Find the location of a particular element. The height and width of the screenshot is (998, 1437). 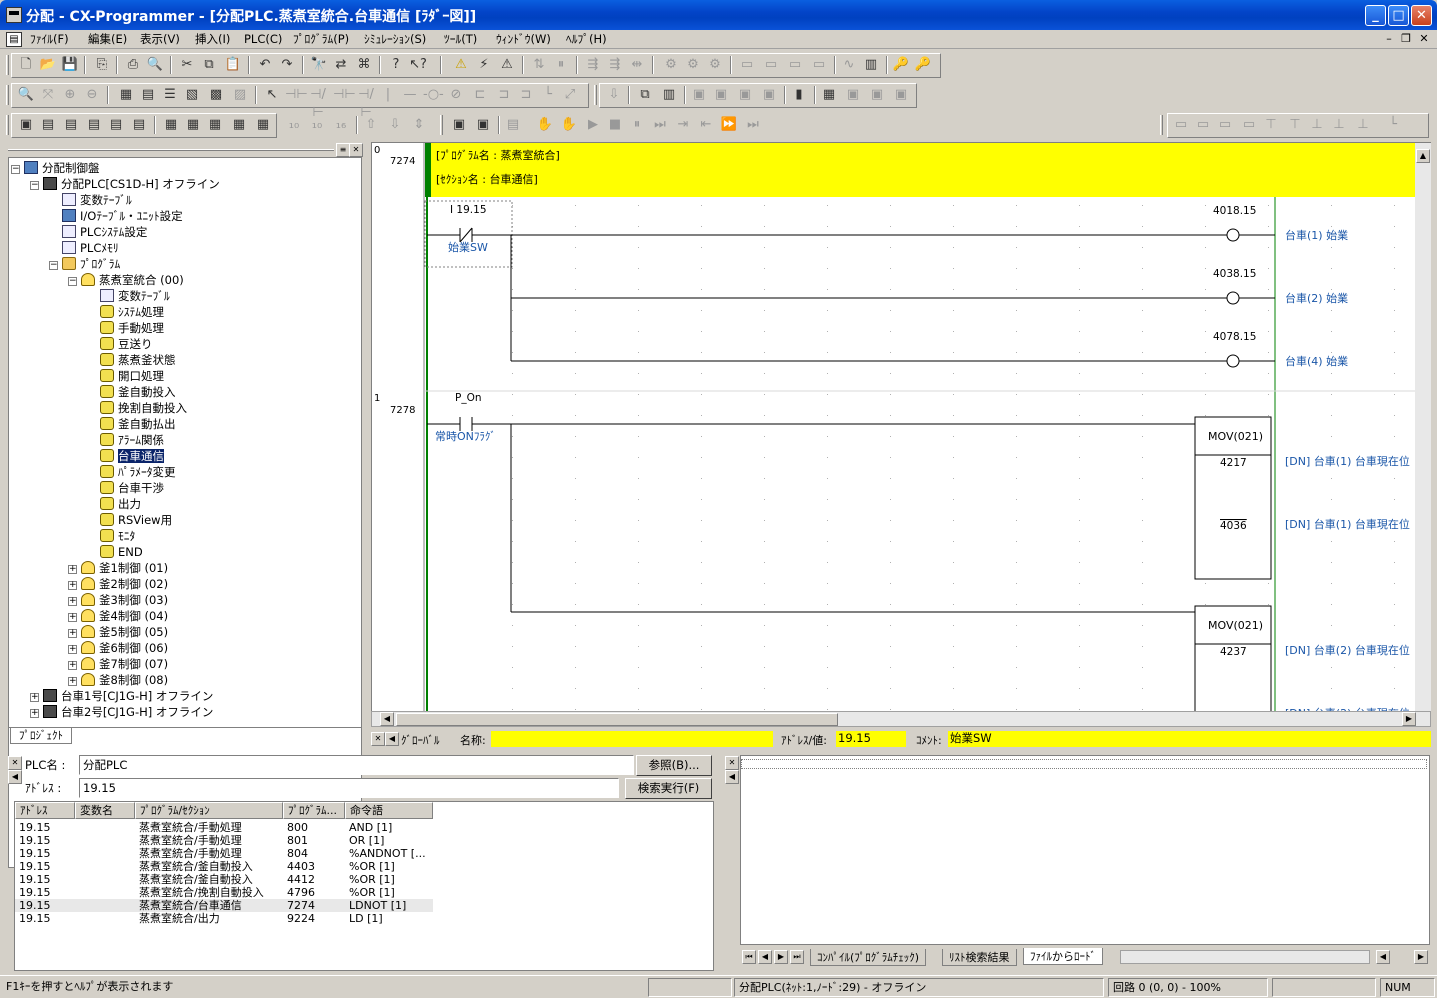

io-comments-icon: ▮ is located at coordinates (799, 95).